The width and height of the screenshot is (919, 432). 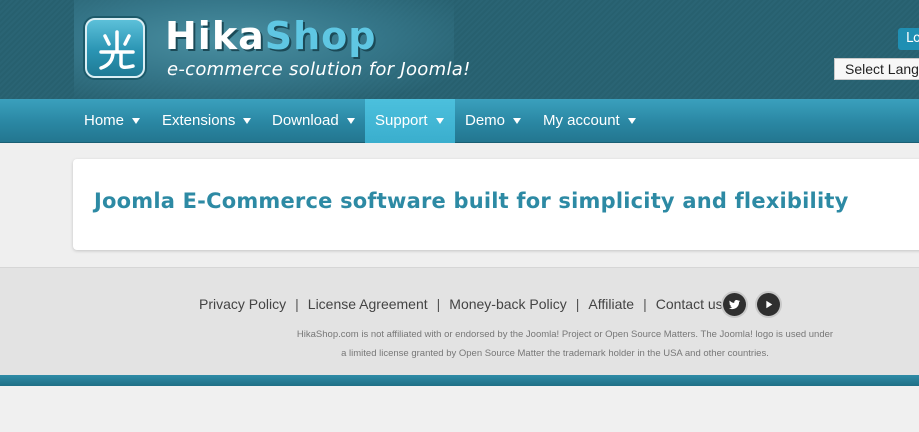 I want to click on youtube-icon, so click(x=768, y=304).